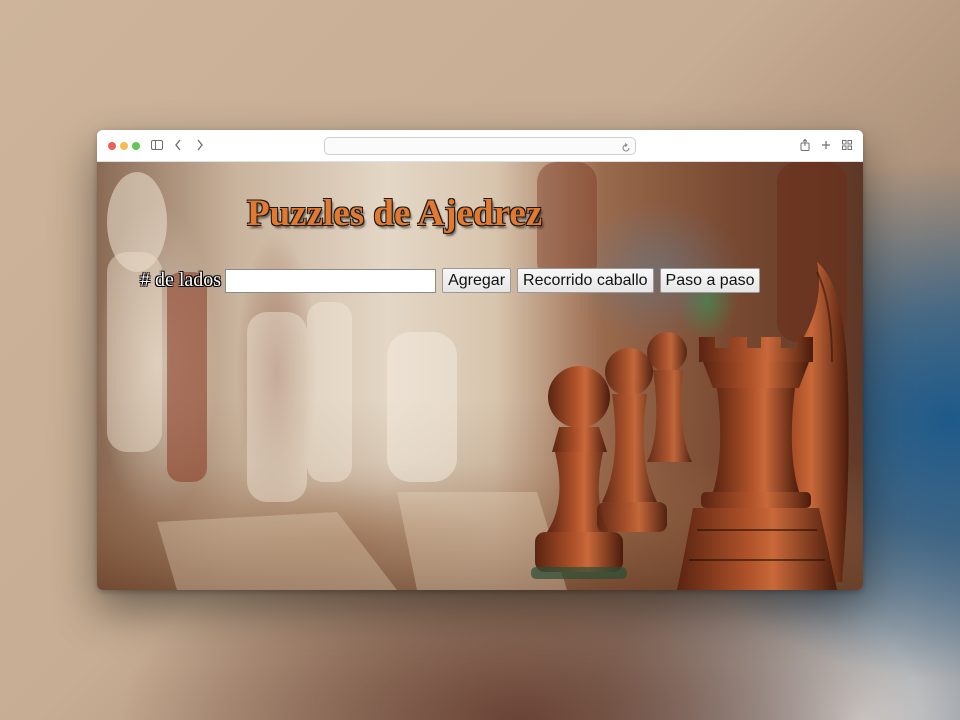 This screenshot has width=960, height=720. Describe the element at coordinates (181, 280) in the screenshot. I see `sides-label: # de lados` at that location.